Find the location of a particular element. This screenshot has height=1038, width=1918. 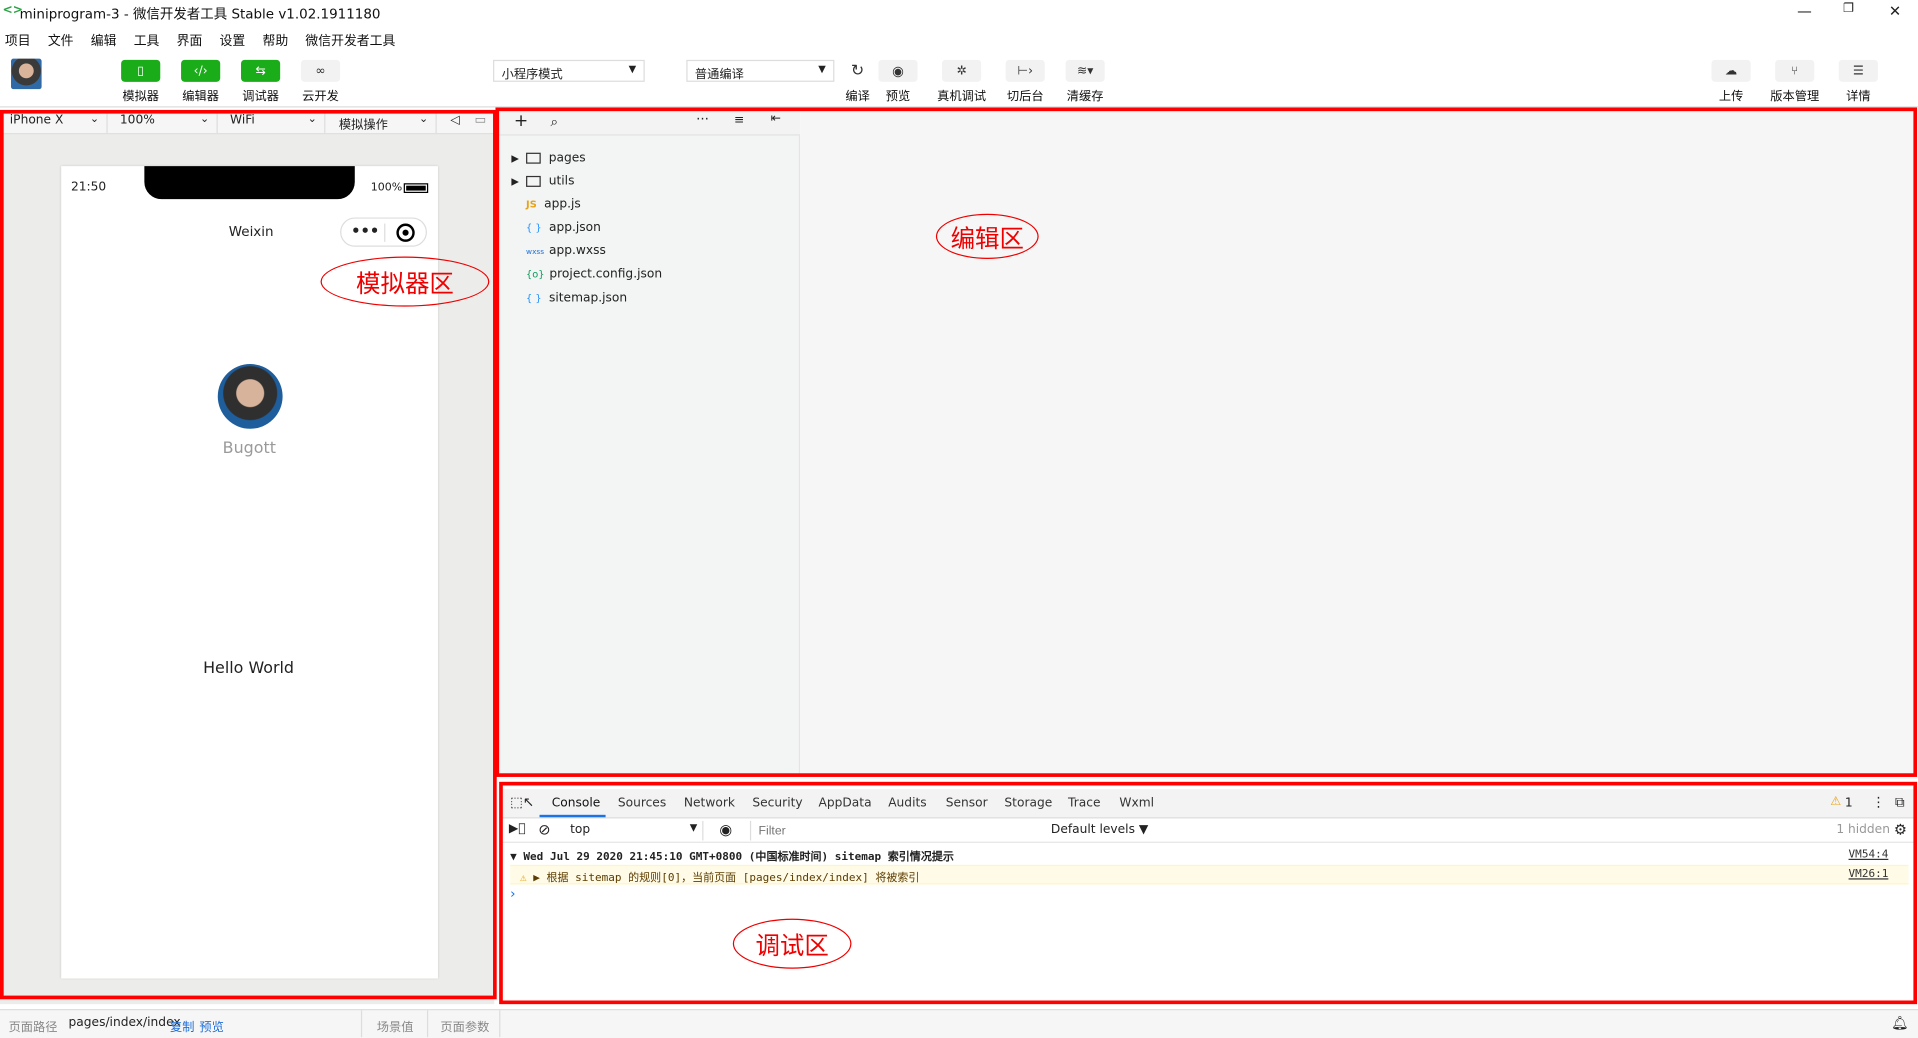

phone-icon: ▯ is located at coordinates (141, 70).